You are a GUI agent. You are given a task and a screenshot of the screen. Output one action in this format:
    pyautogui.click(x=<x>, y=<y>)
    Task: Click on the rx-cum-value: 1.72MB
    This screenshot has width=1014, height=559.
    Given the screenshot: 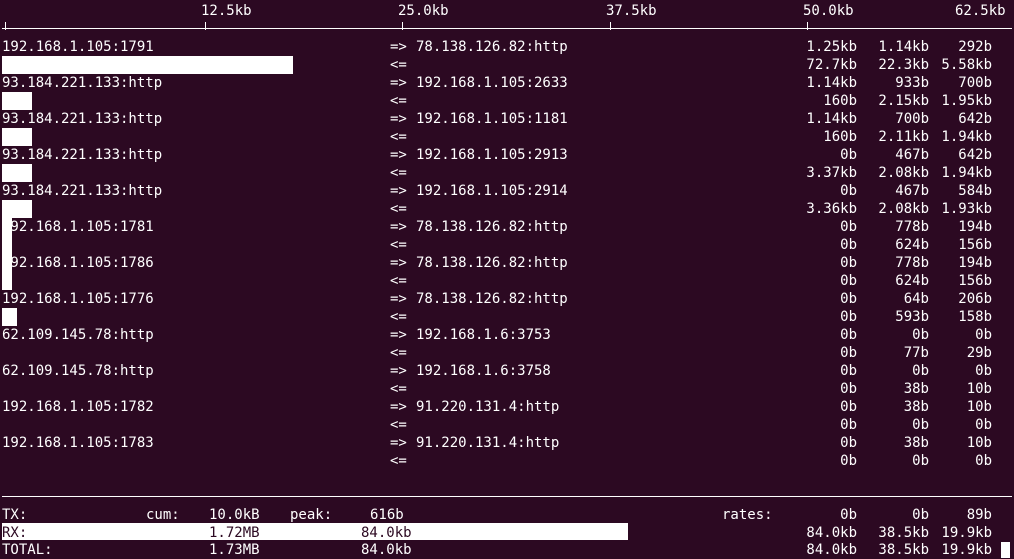 What is the action you would take?
    pyautogui.click(x=234, y=533)
    